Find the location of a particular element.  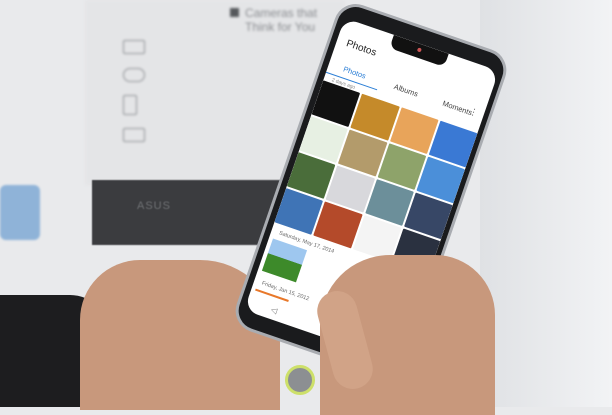

sign-stand: ASUS is located at coordinates (187, 212).